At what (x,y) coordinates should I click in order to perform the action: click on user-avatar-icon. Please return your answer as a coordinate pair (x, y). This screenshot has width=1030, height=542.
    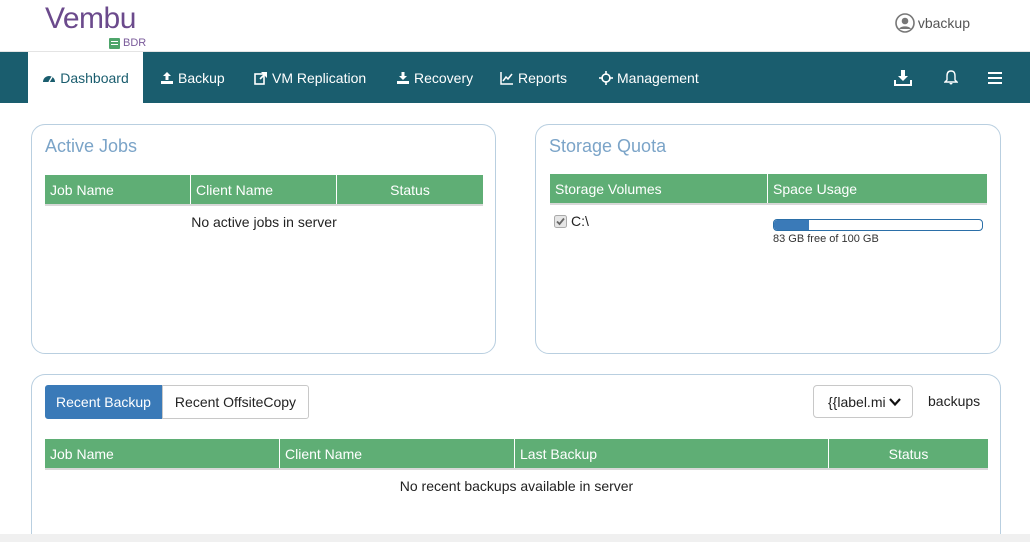
    Looking at the image, I should click on (905, 23).